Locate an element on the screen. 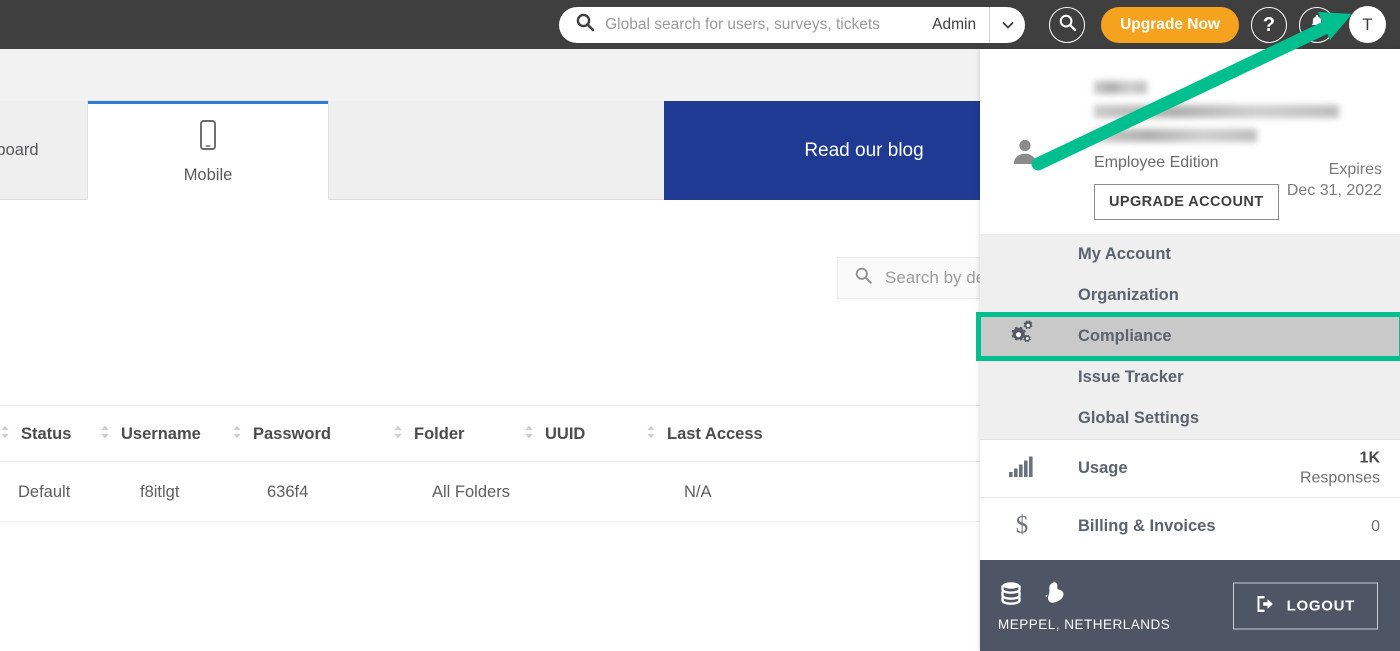 The height and width of the screenshot is (651, 1400). bar-chart-icon is located at coordinates (1022, 468).